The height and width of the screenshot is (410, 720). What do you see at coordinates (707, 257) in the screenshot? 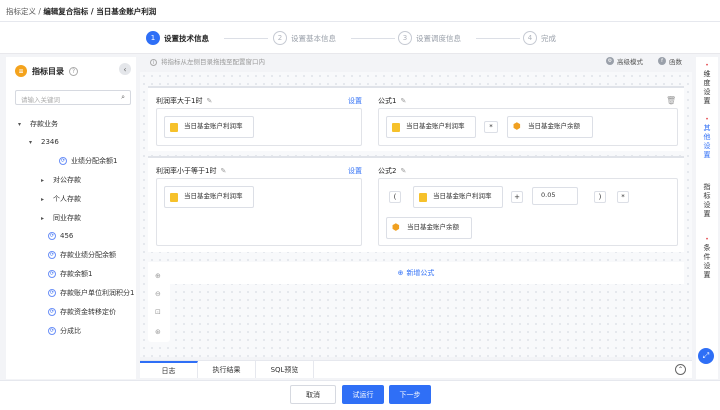
I see `condition-settings-tab: • 条件设置` at bounding box center [707, 257].